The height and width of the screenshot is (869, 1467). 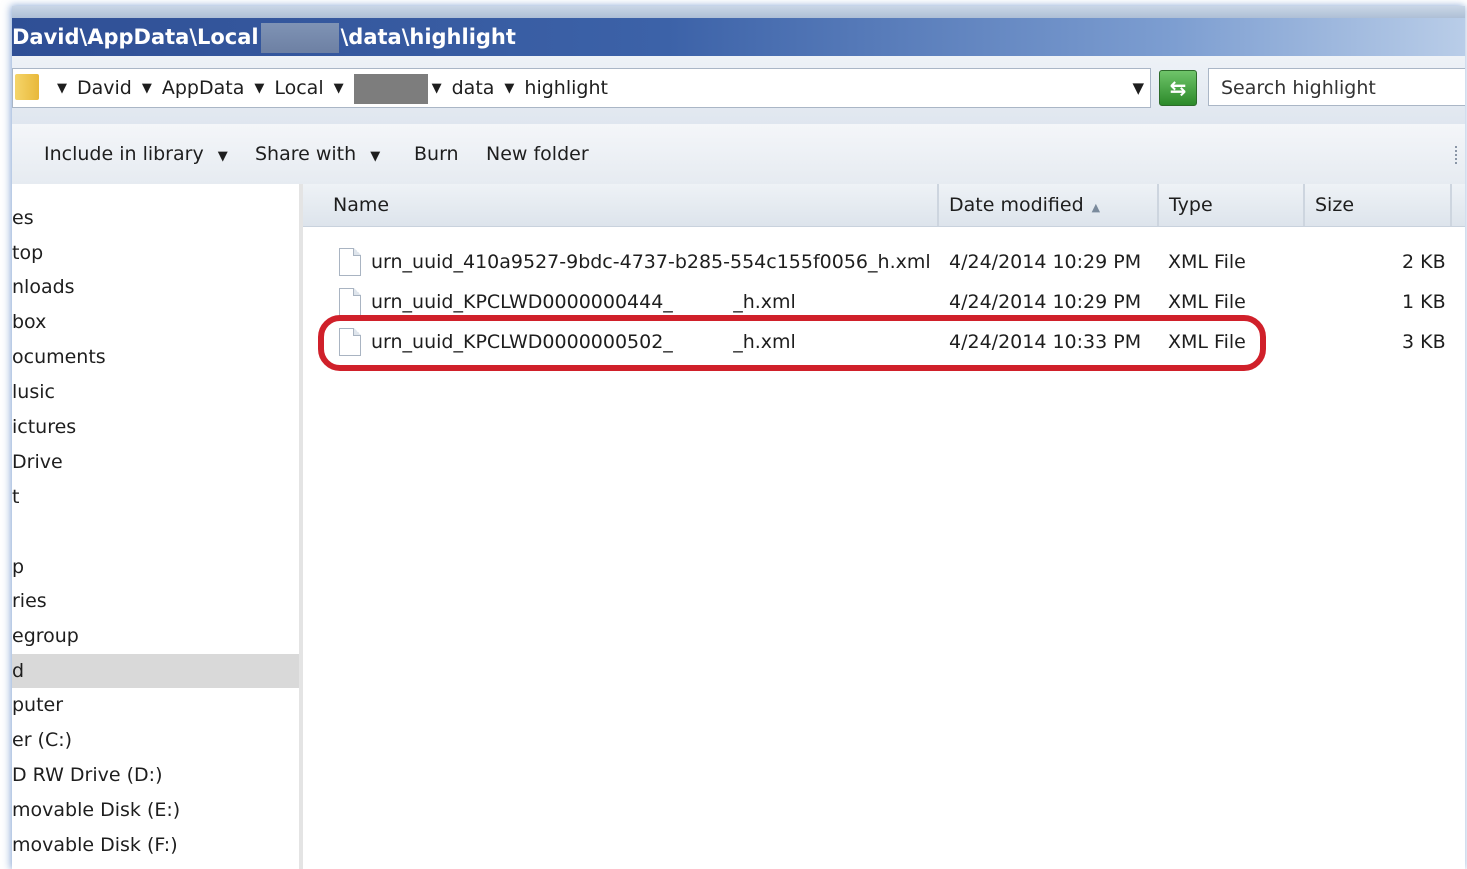 I want to click on nav-item: es, so click(x=155, y=218).